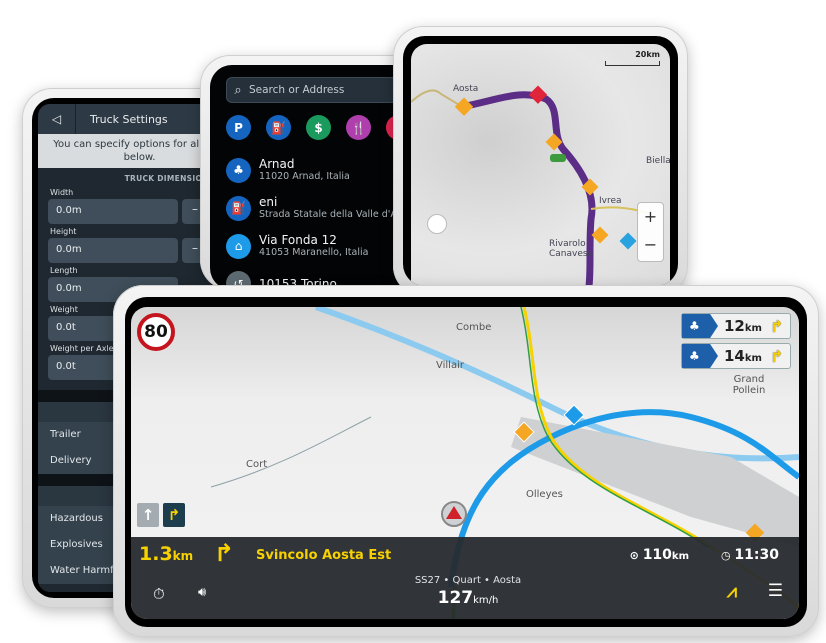 This screenshot has height=643, width=826. Describe the element at coordinates (161, 515) in the screenshot. I see `lane-guidance: ↑ ↱` at that location.